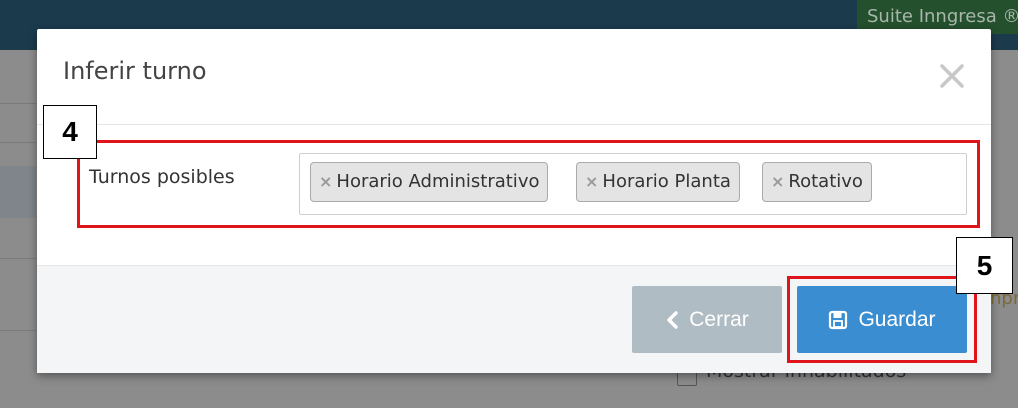  Describe the element at coordinates (672, 320) in the screenshot. I see `chevron-left-icon` at that location.